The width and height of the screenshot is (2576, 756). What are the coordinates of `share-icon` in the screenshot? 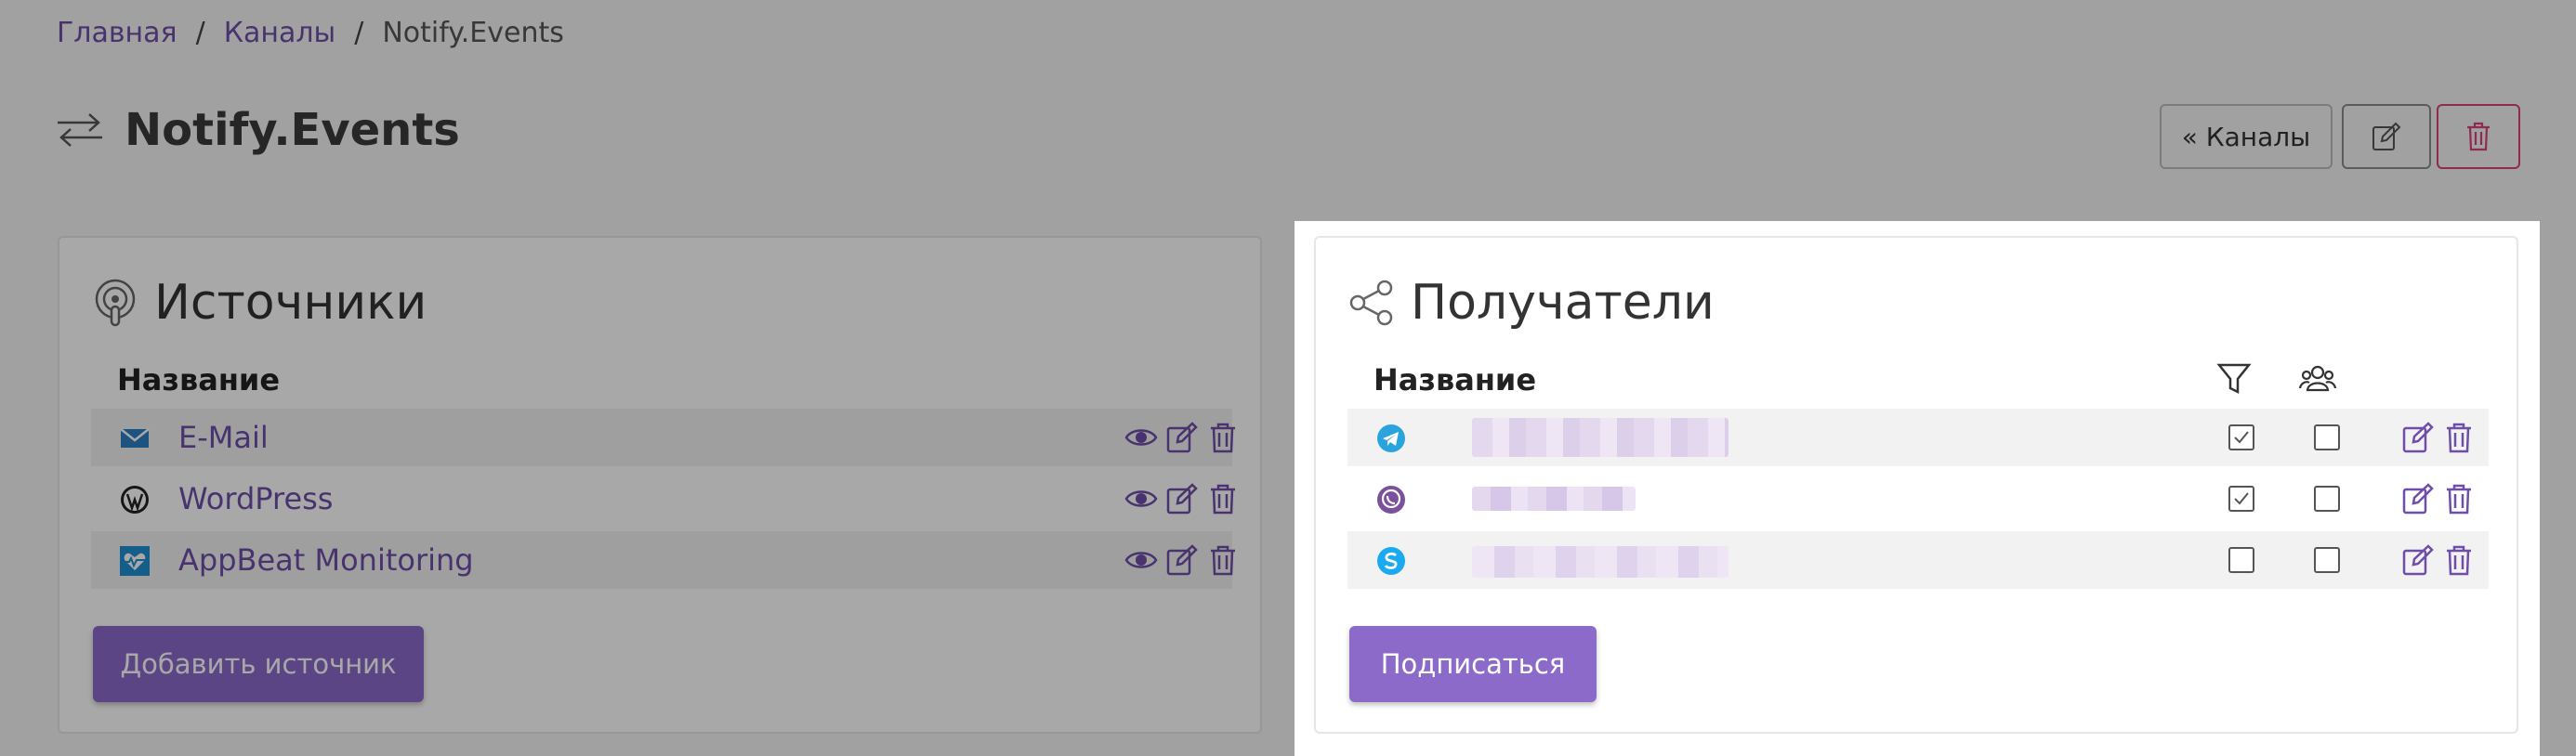 It's located at (1371, 303).